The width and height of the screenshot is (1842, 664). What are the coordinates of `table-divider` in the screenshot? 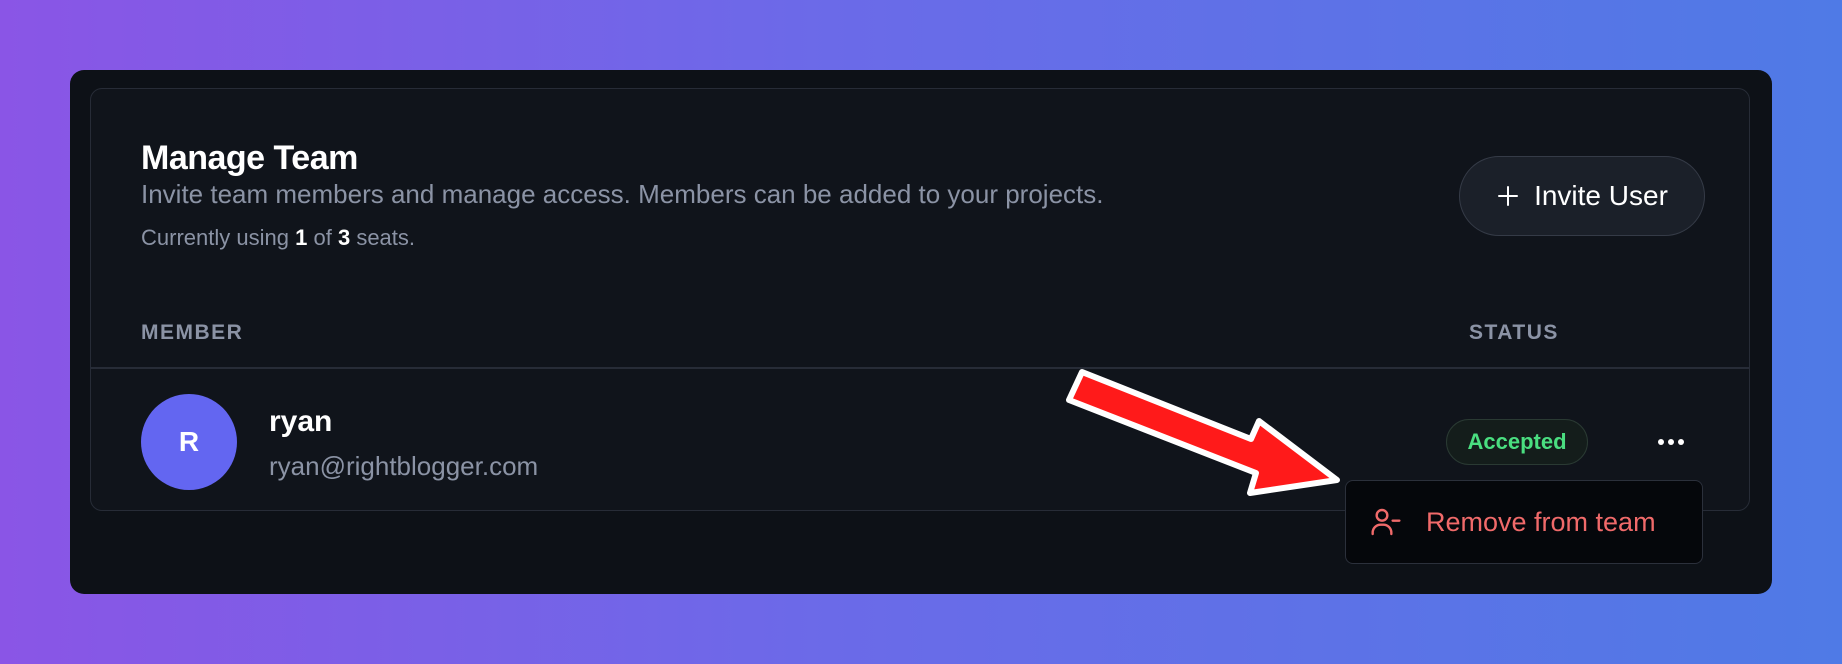 It's located at (920, 368).